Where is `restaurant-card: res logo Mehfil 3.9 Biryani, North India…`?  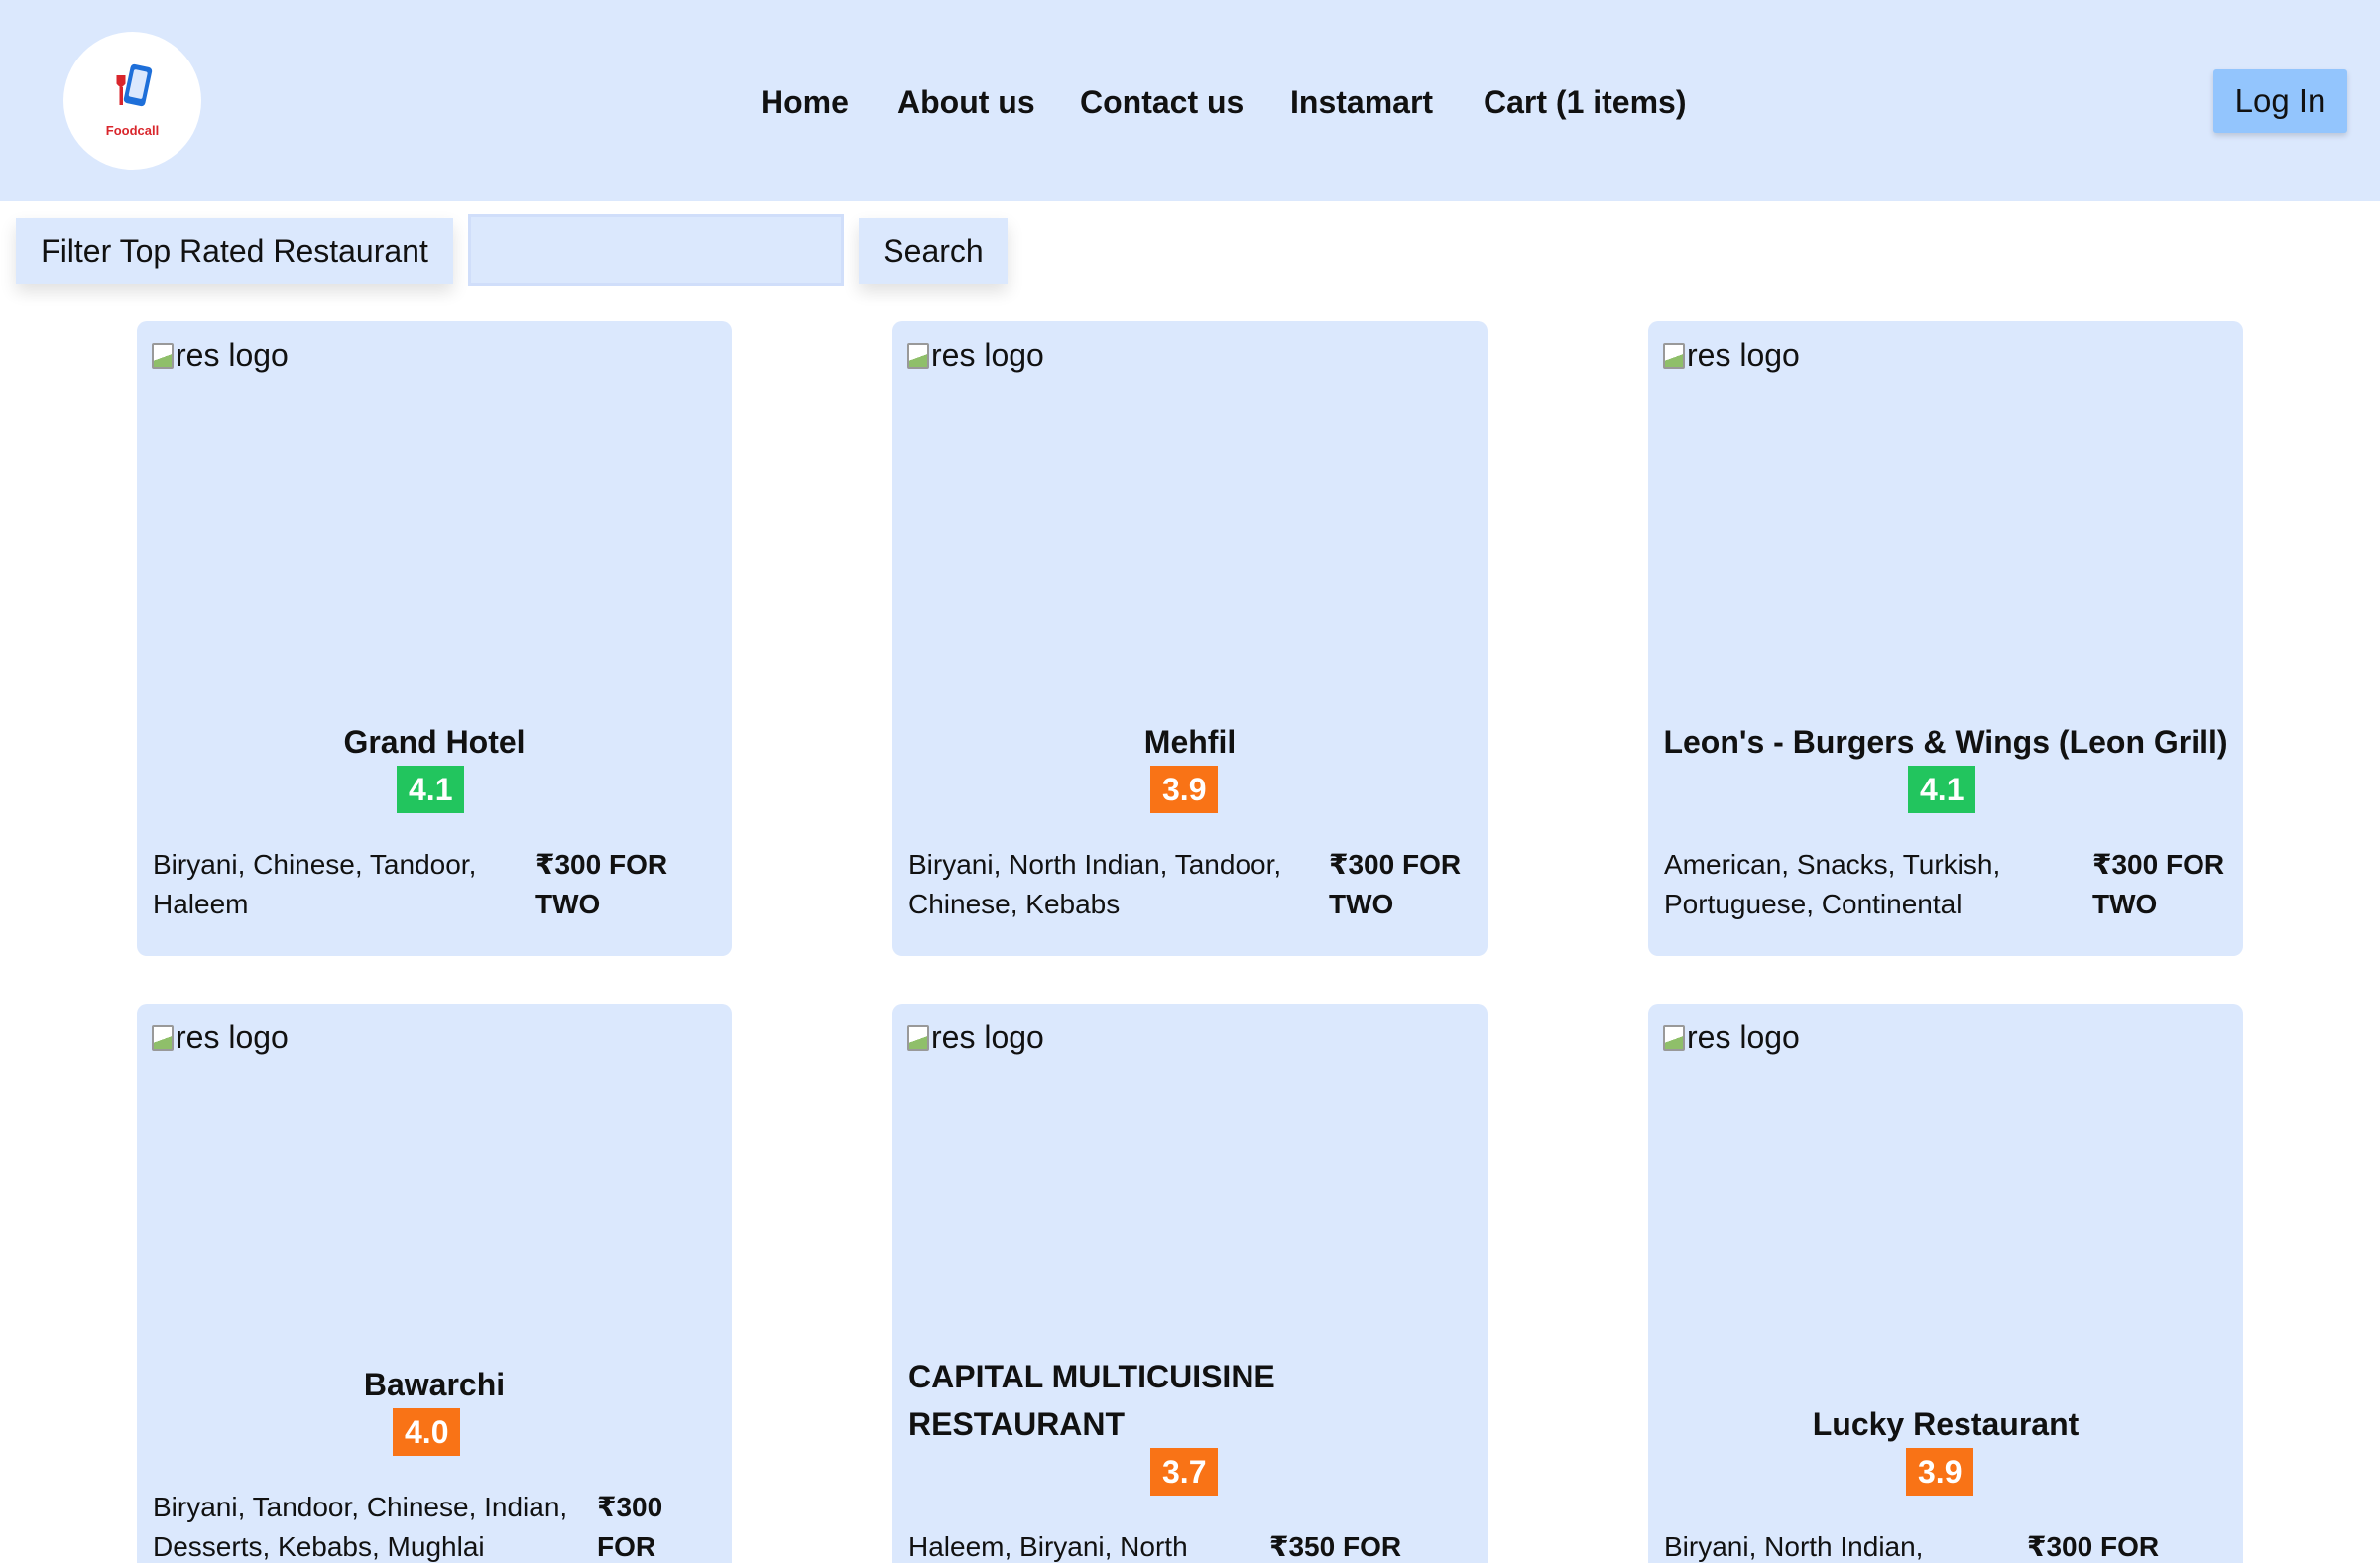 restaurant-card: res logo Mehfil 3.9 Biryani, North India… is located at coordinates (1190, 638).